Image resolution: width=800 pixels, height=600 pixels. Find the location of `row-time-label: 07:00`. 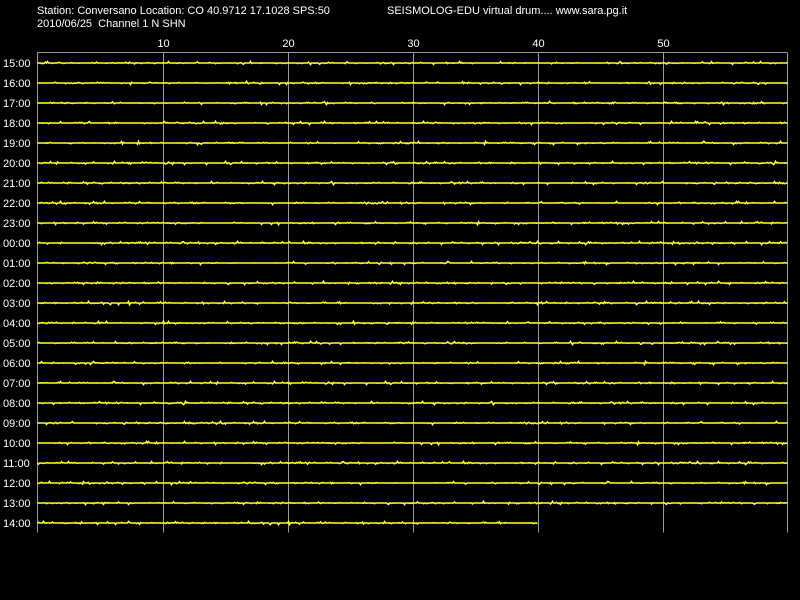

row-time-label: 07:00 is located at coordinates (17, 384).